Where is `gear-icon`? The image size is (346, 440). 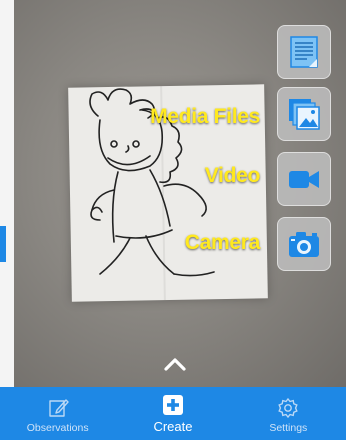
gear-icon is located at coordinates (288, 408).